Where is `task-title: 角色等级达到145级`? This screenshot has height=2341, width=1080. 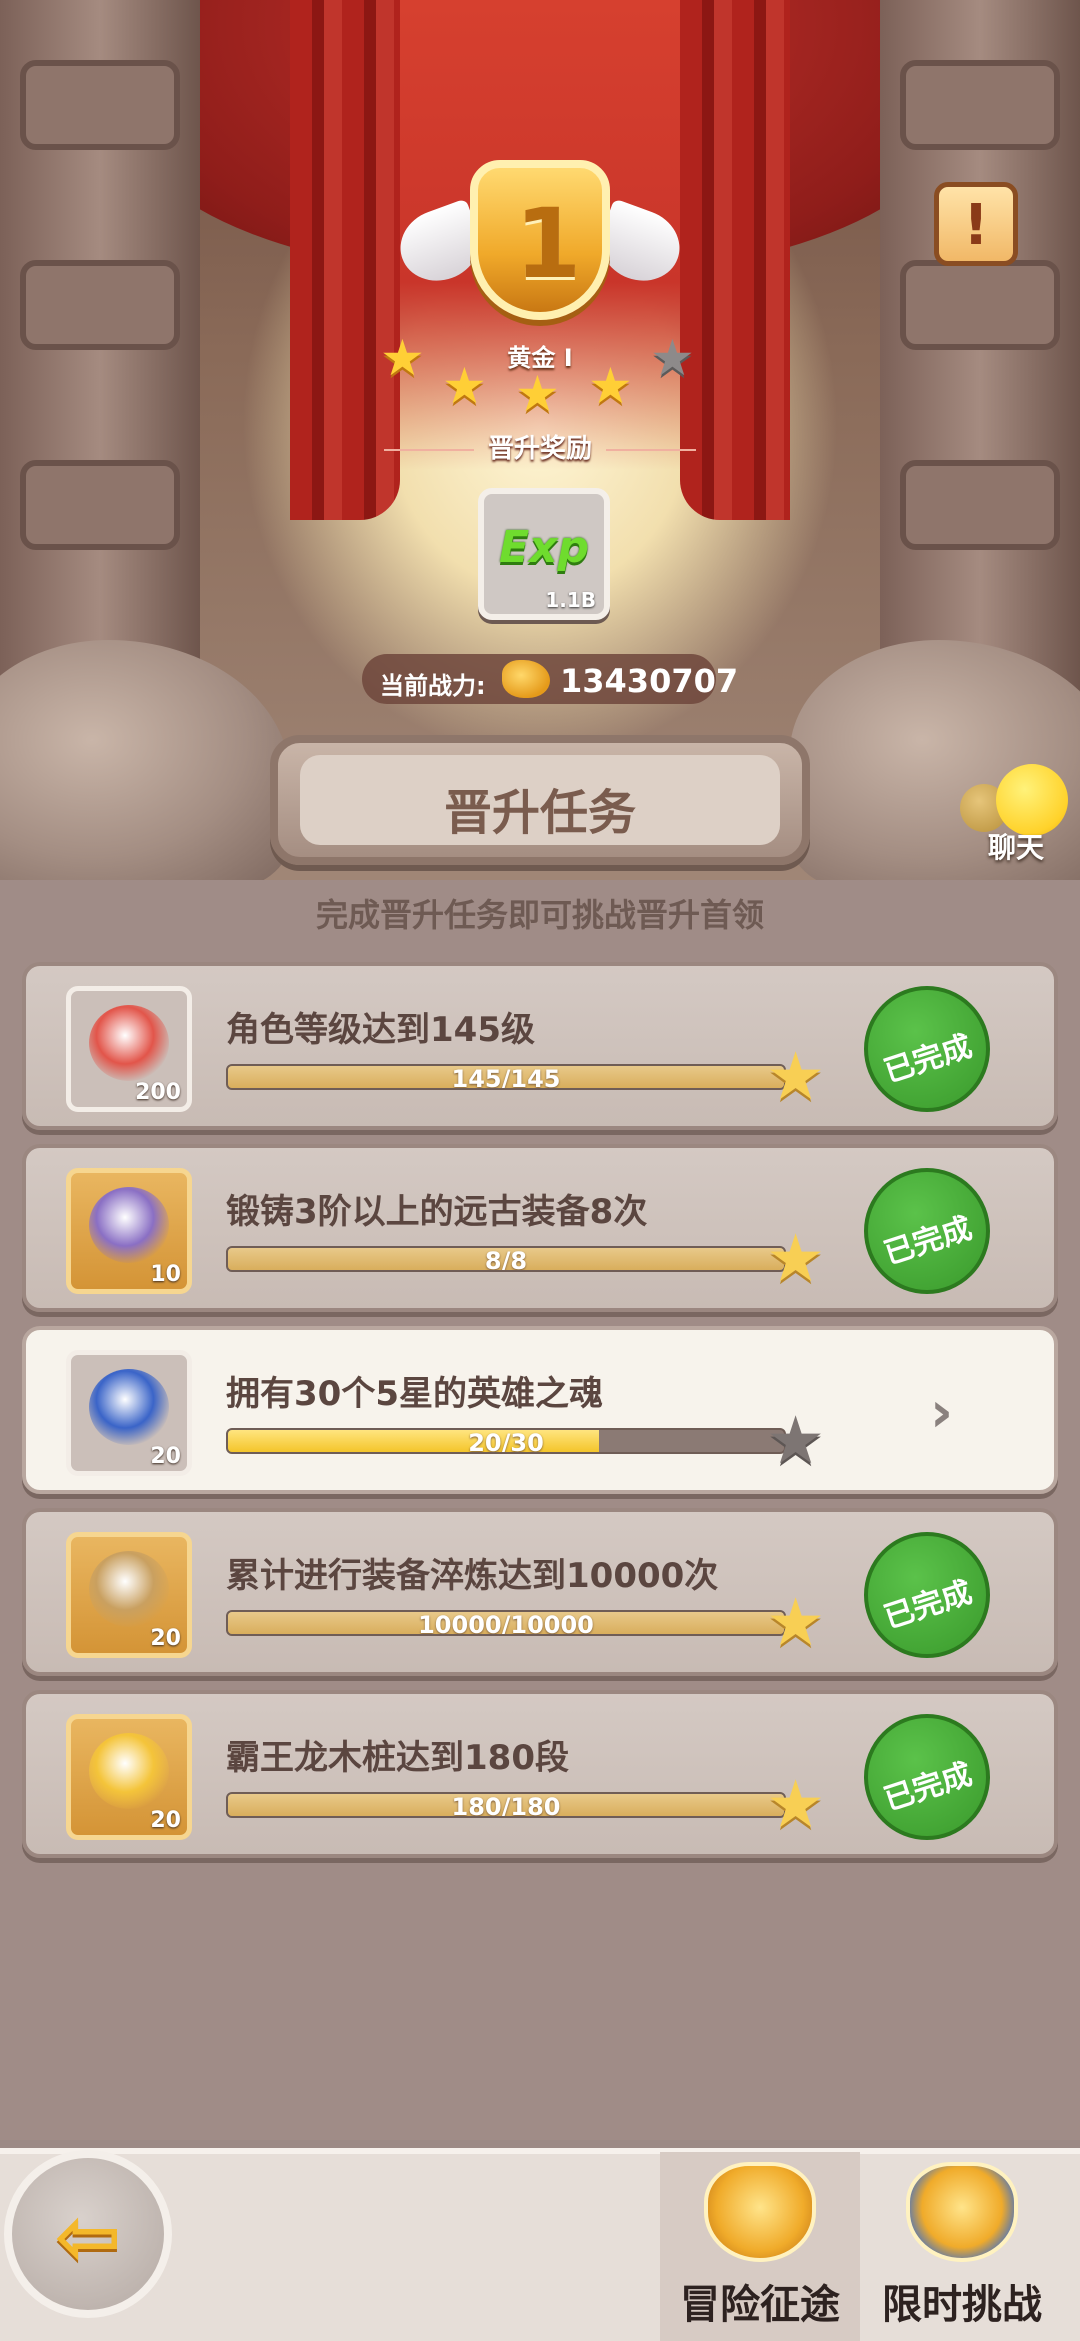 task-title: 角色等级达到145级 is located at coordinates (380, 1030).